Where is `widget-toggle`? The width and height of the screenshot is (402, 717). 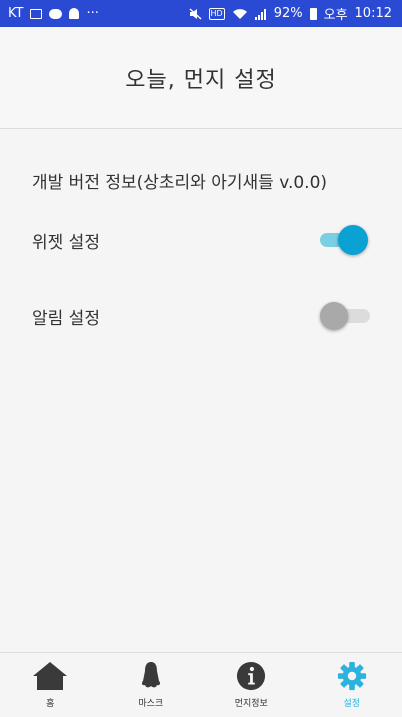 widget-toggle is located at coordinates (343, 240).